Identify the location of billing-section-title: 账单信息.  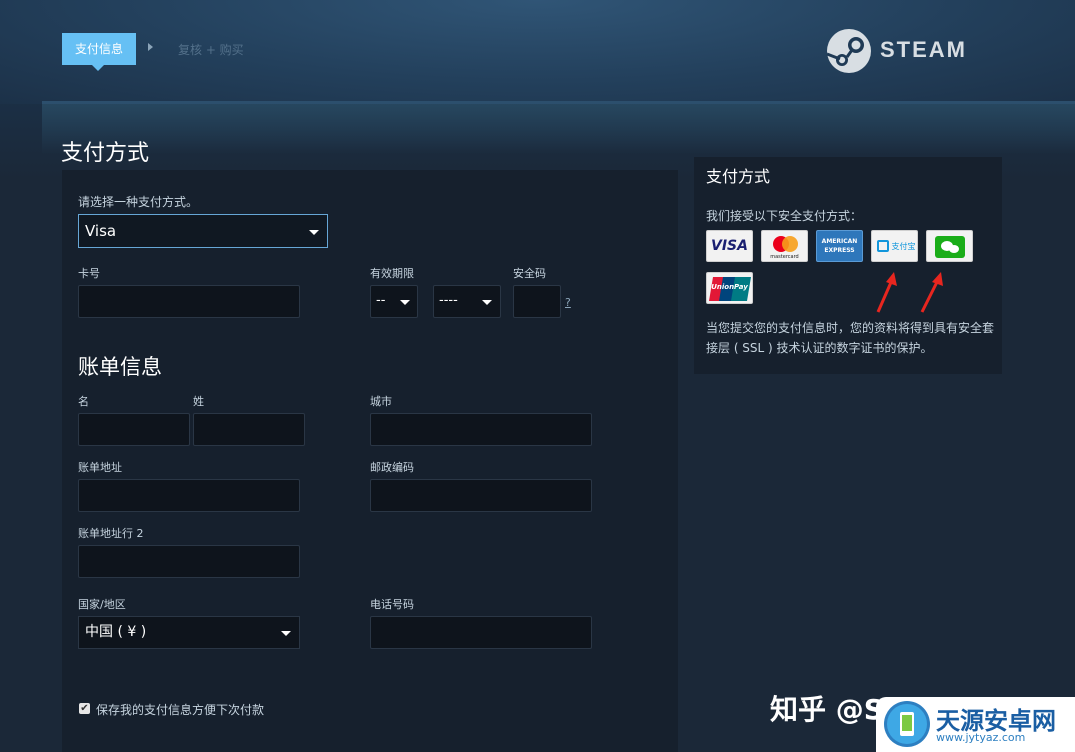
(120, 367).